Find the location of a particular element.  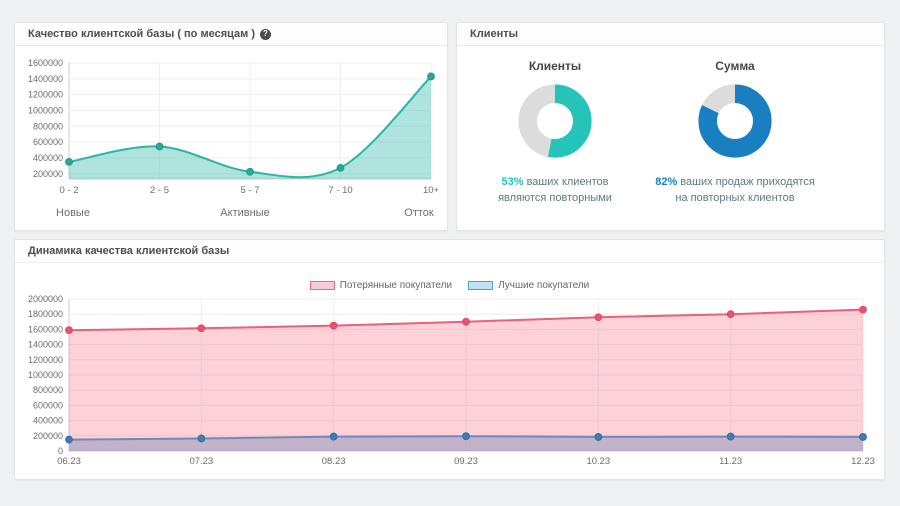

legend-swatch-lost is located at coordinates (322, 285).